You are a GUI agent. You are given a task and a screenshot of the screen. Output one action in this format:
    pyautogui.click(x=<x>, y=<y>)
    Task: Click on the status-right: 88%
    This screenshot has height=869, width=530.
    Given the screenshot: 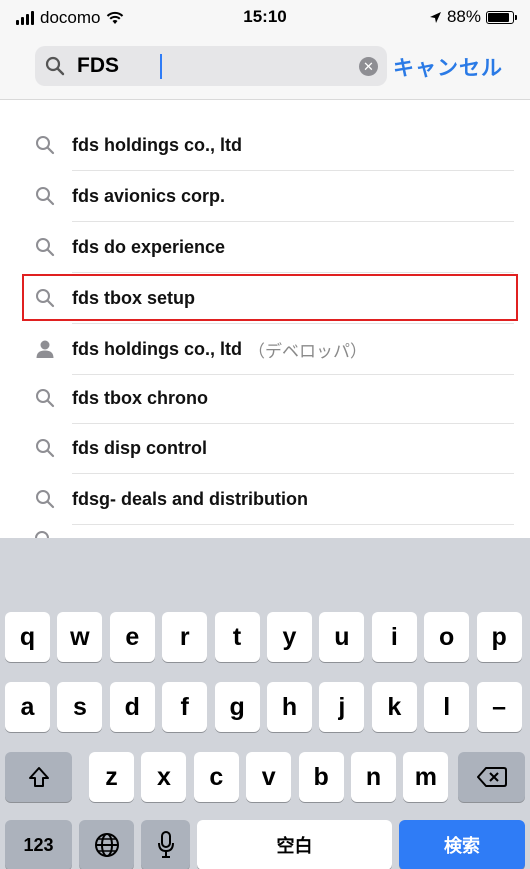 What is the action you would take?
    pyautogui.click(x=473, y=17)
    